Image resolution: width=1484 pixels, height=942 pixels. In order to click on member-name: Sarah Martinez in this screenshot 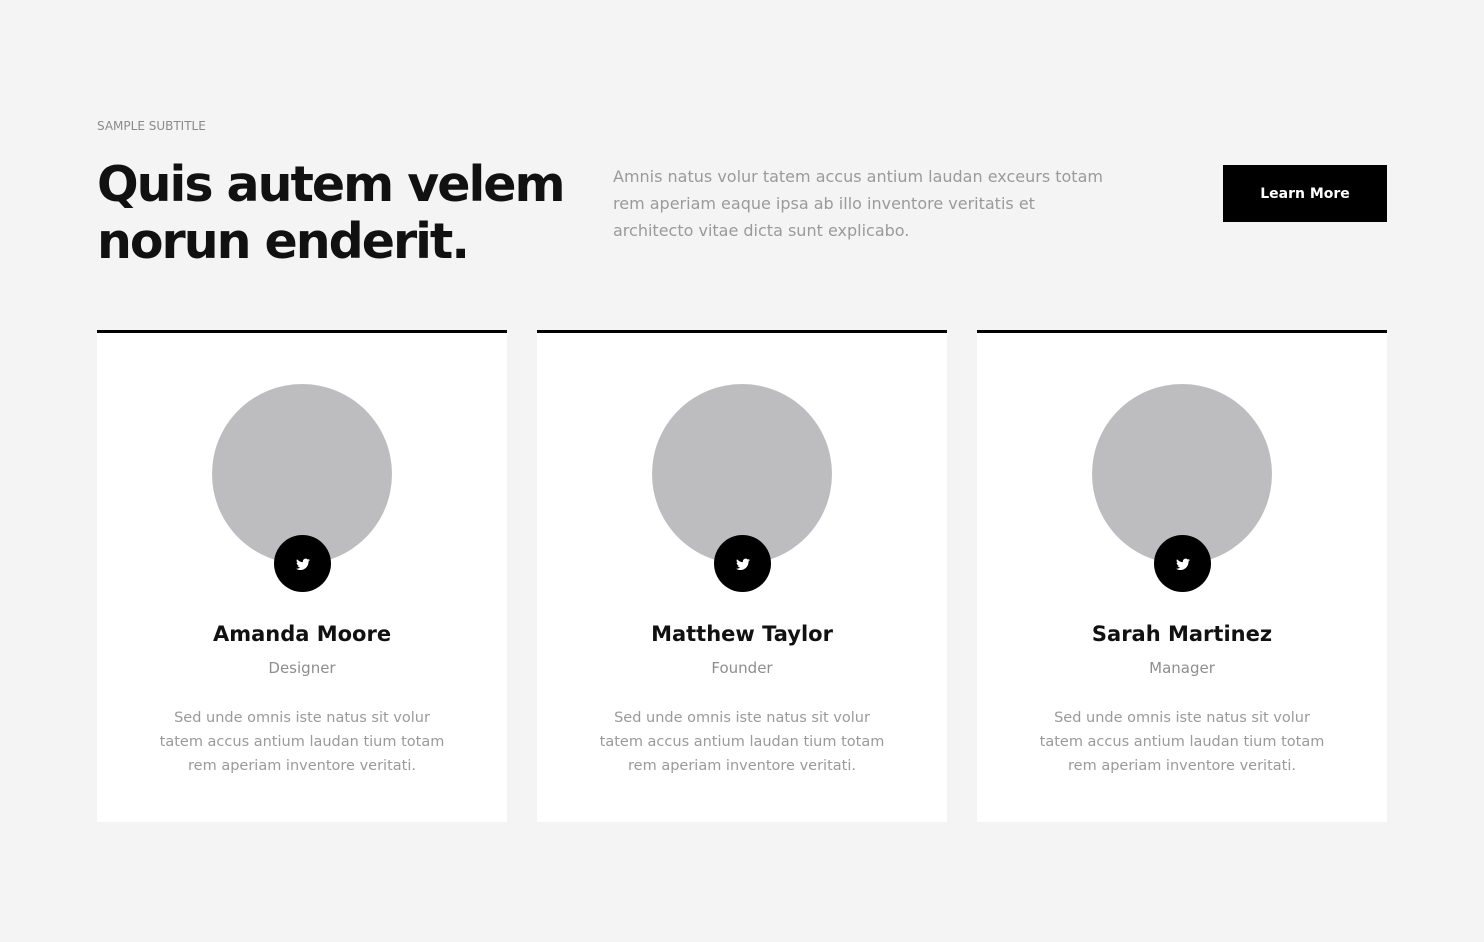, I will do `click(1182, 634)`.